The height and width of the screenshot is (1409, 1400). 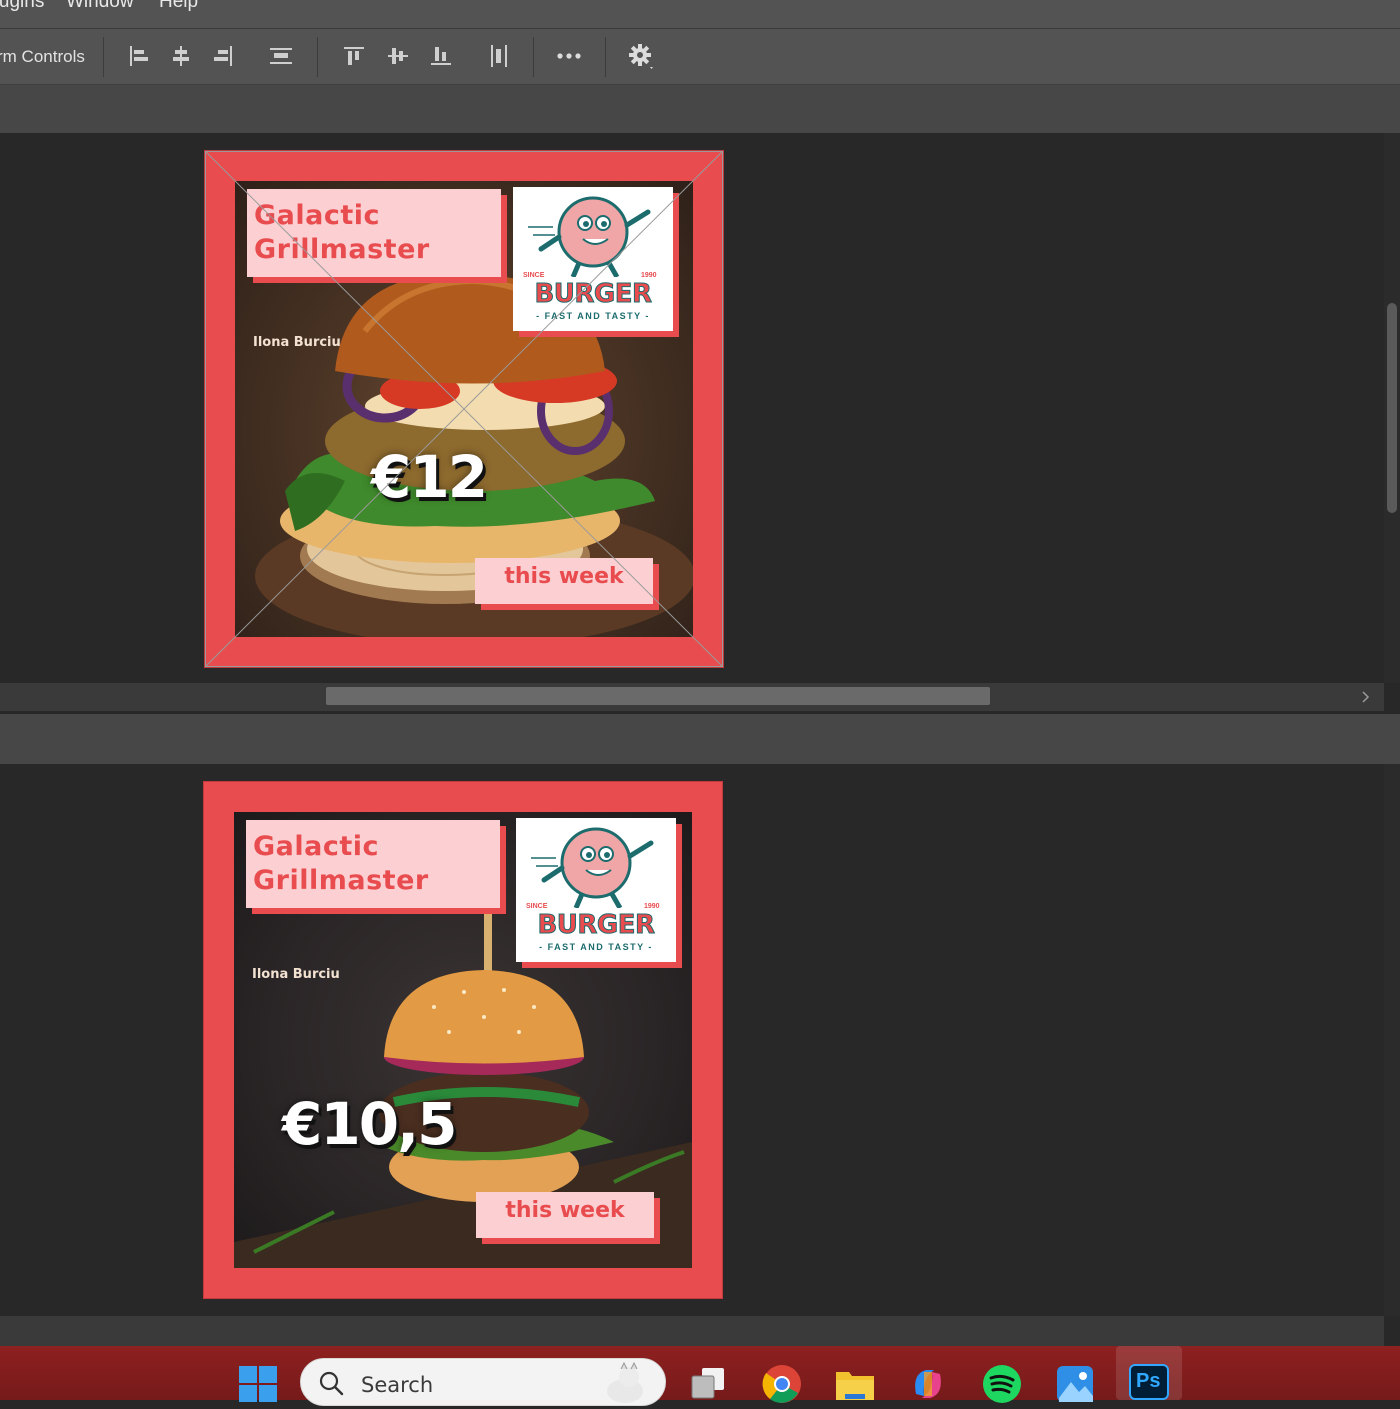 I want to click on windows-taskbar: Search Ps, so click(x=700, y=1376).